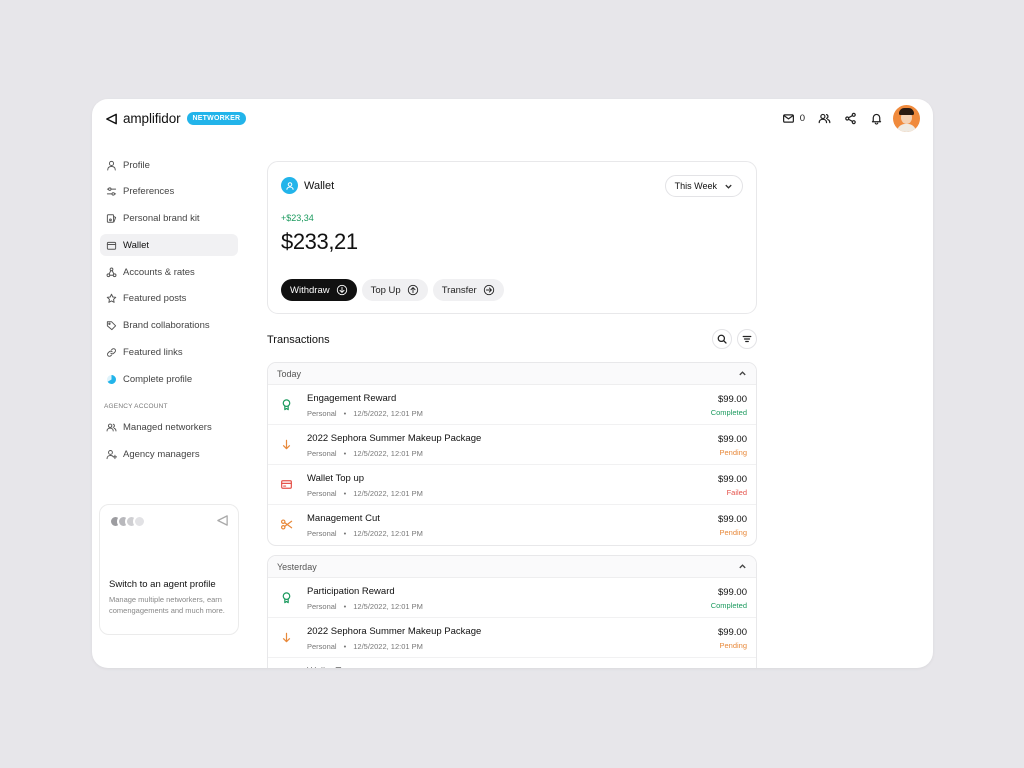 The width and height of the screenshot is (1024, 768). I want to click on top-bar: amplifidor NETWORKER 0, so click(512, 119).